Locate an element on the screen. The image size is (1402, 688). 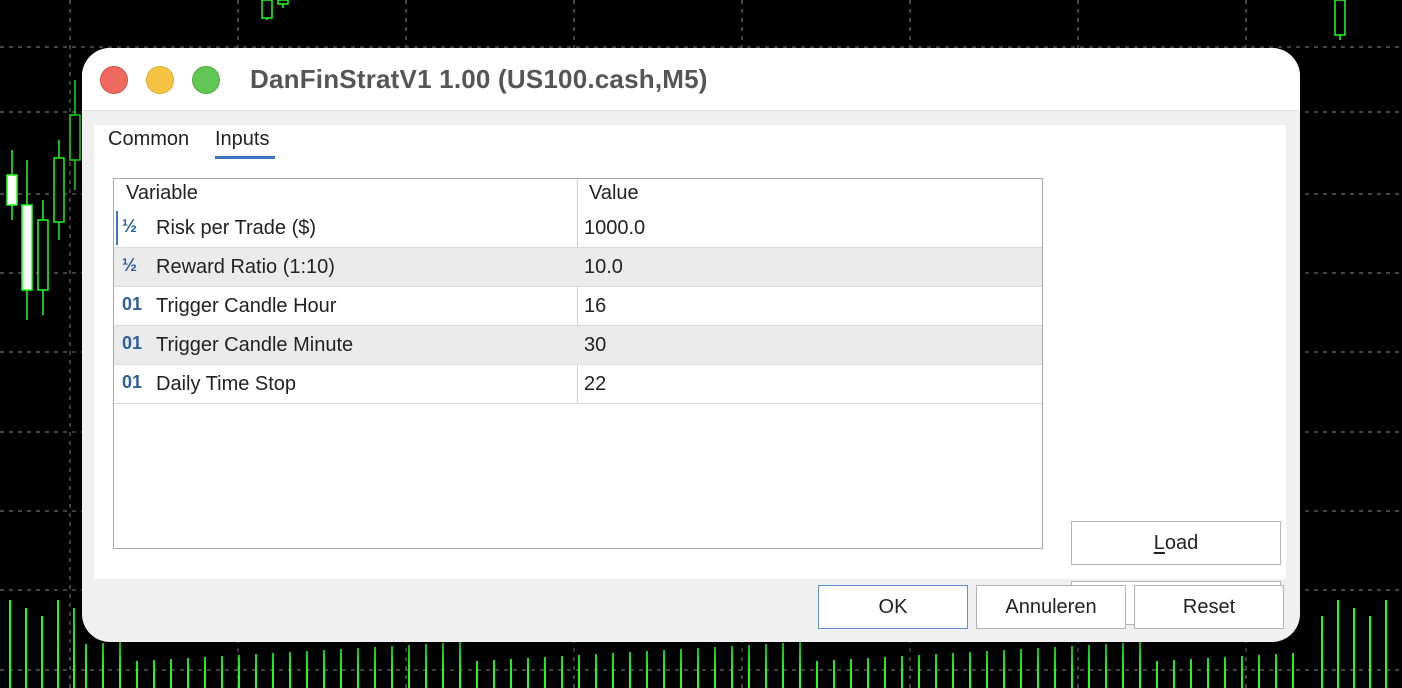
minimize-window-button is located at coordinates (160, 80).